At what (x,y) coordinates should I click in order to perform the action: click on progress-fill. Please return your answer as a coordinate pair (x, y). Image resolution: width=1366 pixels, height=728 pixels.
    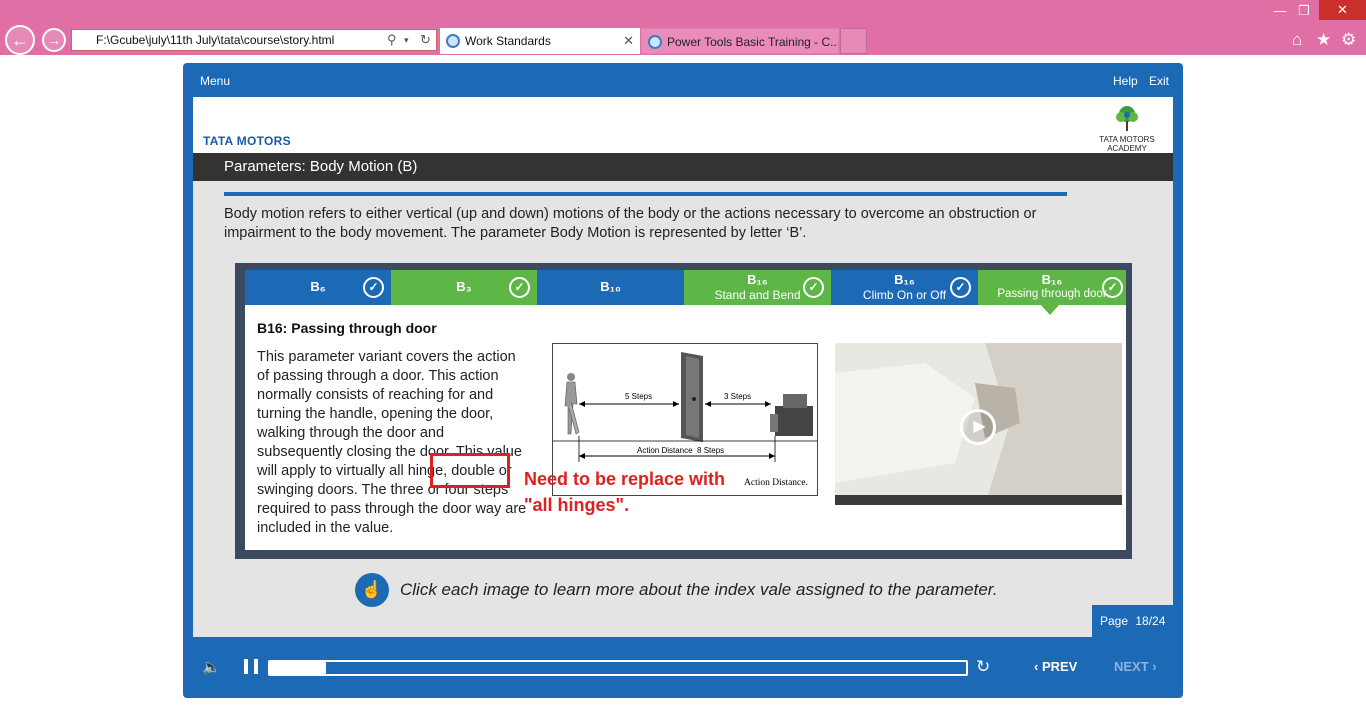
    Looking at the image, I should click on (298, 668).